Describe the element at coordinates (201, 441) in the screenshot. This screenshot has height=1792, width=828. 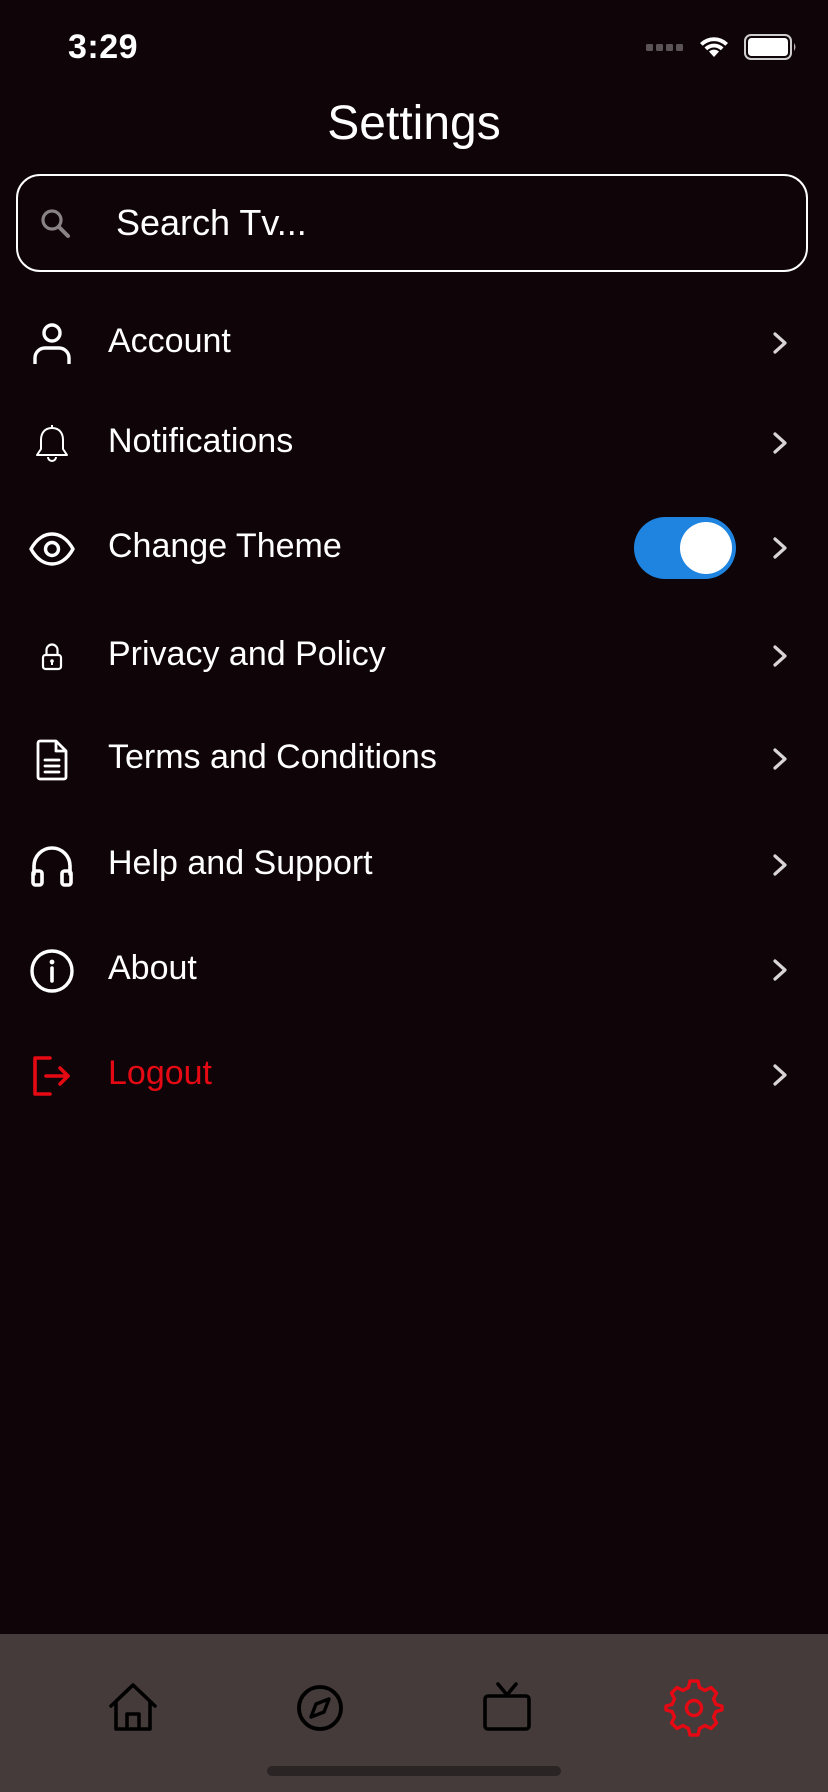
I see `settings-item-label: Notifications` at that location.